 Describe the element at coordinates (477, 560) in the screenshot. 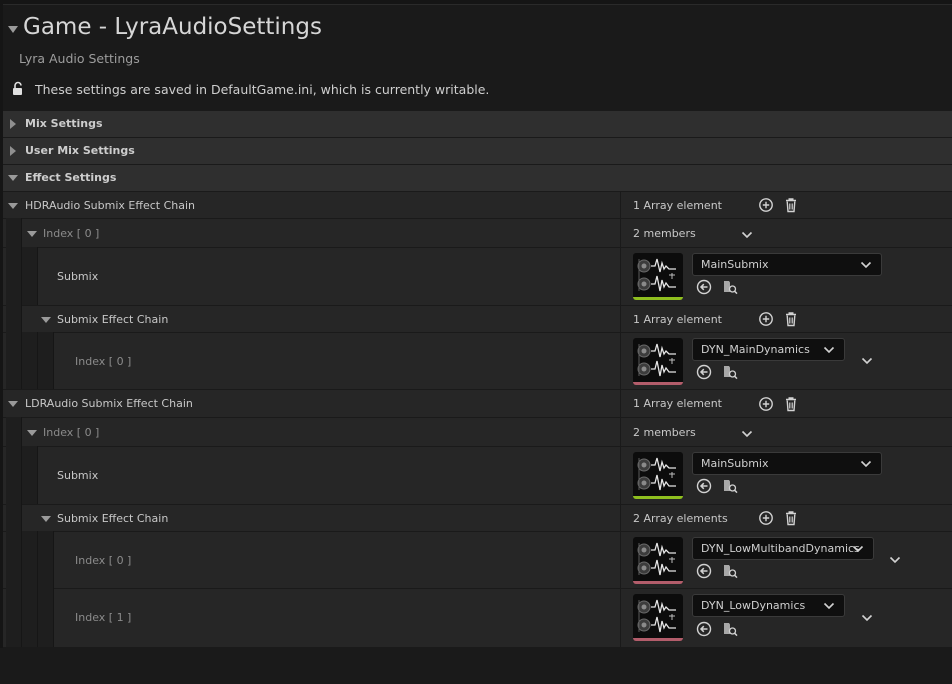

I see `ldr-chain-index-0-row: Index [ 0 ] DYN_LowMultibandDynamics` at that location.